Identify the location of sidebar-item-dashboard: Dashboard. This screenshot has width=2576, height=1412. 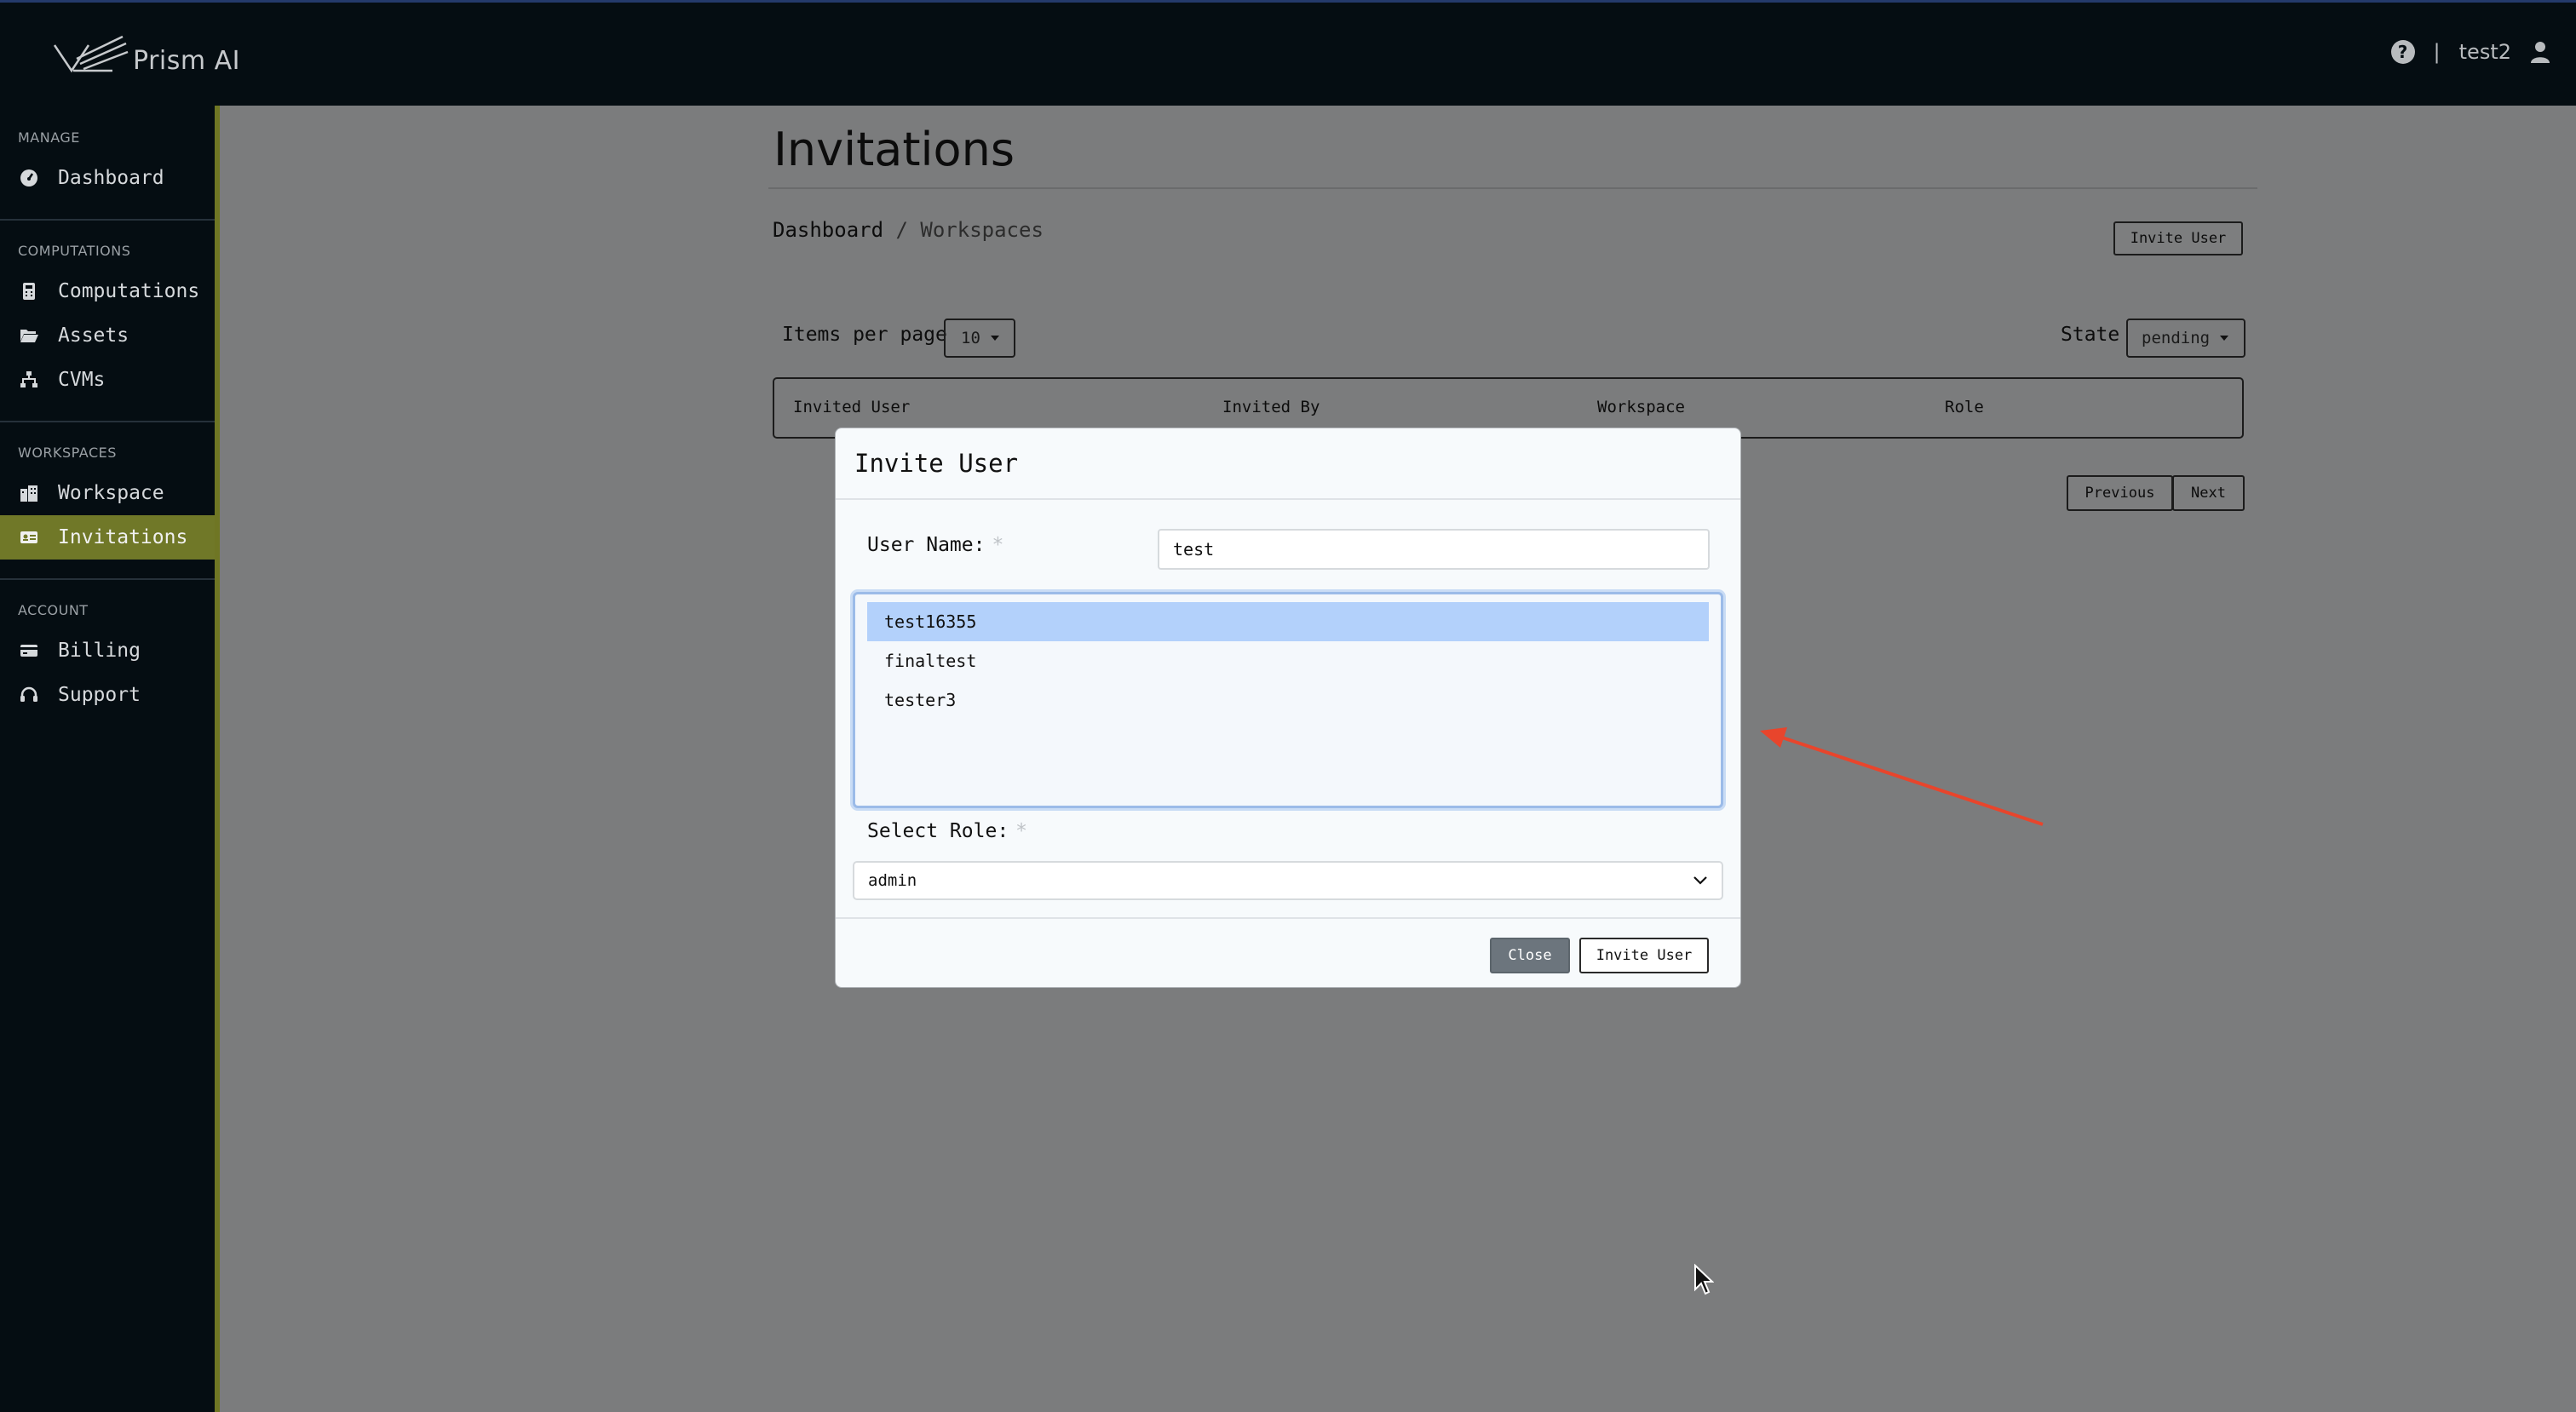
(108, 178).